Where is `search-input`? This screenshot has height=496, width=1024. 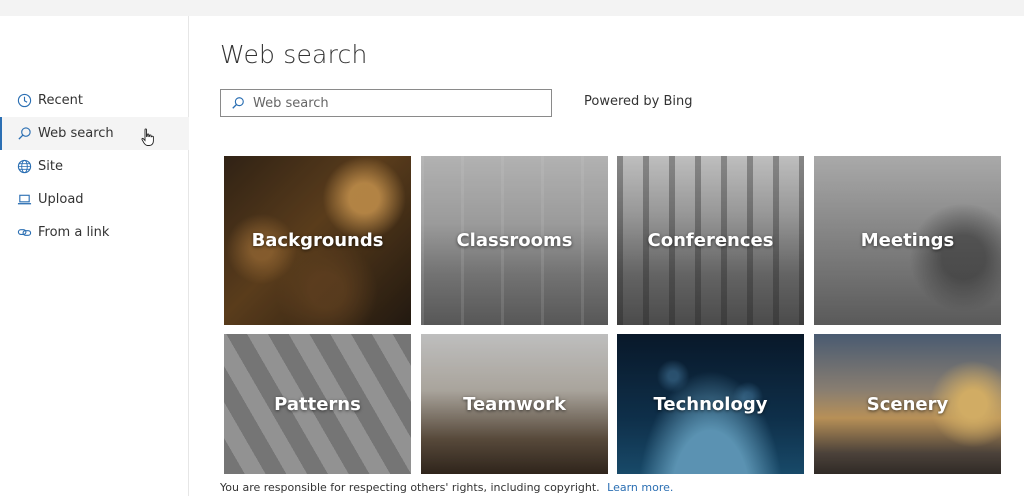 search-input is located at coordinates (398, 103).